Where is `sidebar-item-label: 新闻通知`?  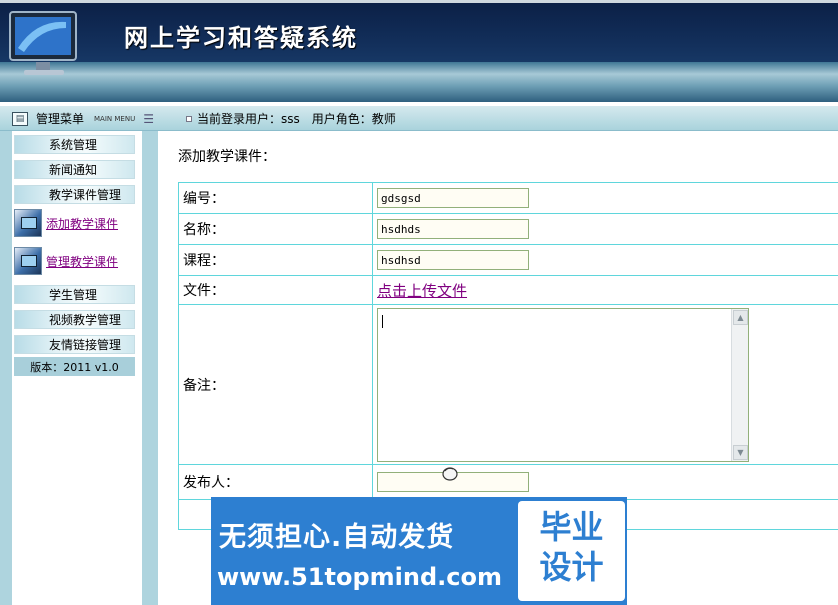
sidebar-item-label: 新闻通知 is located at coordinates (73, 170).